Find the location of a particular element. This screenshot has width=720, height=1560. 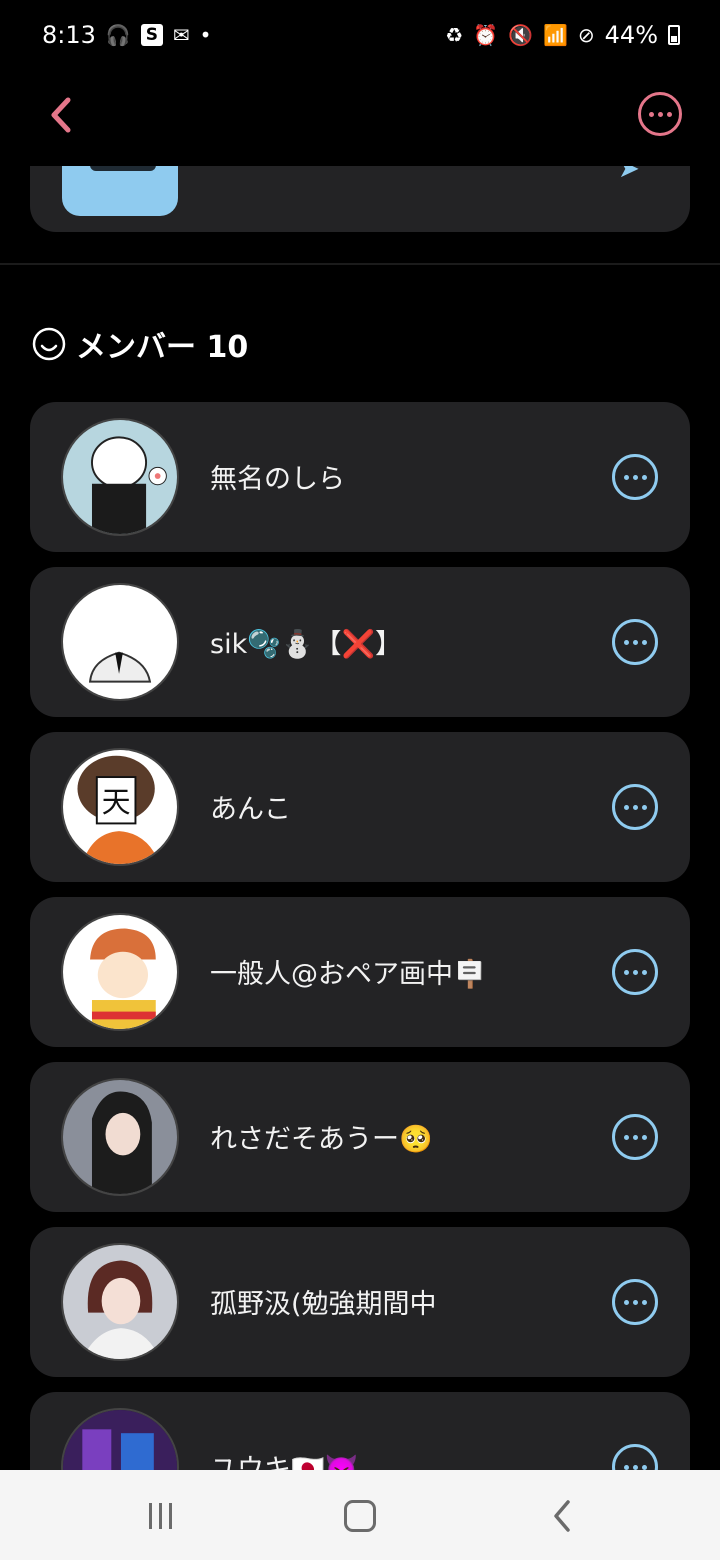

section-divider is located at coordinates (360, 264).